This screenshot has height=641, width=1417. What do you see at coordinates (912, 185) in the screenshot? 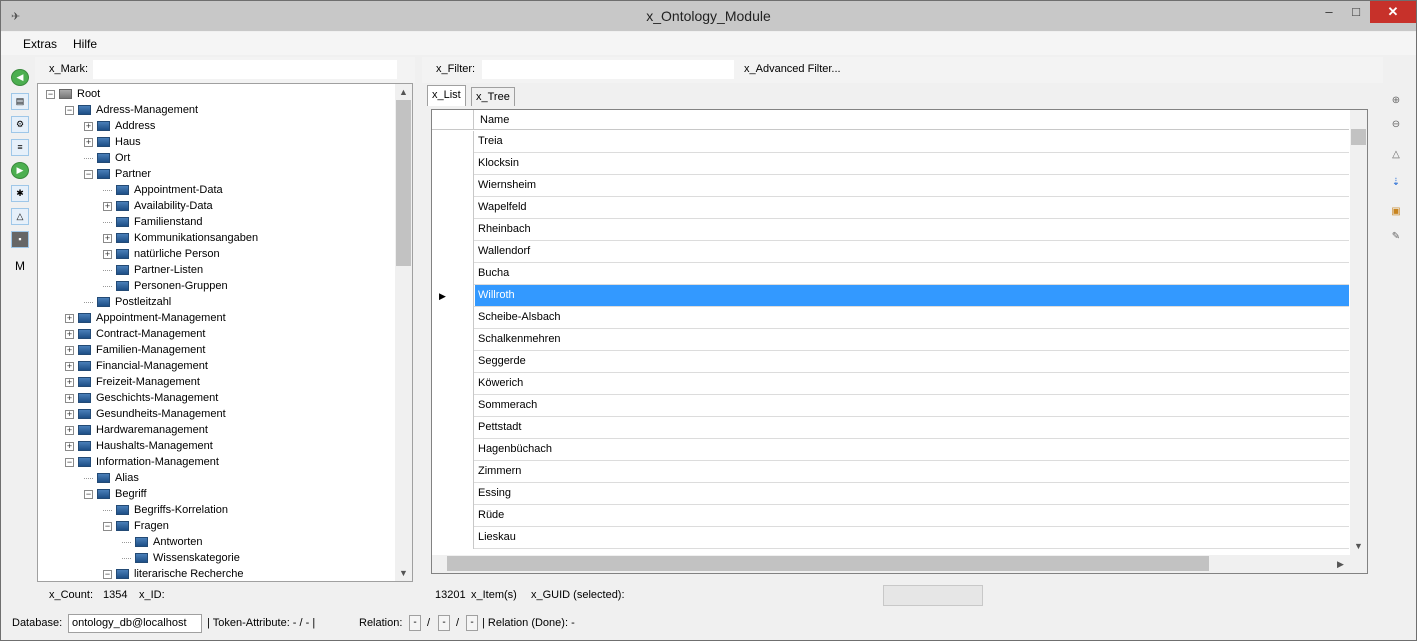
I see `name-cell: Wiernsheim` at bounding box center [912, 185].